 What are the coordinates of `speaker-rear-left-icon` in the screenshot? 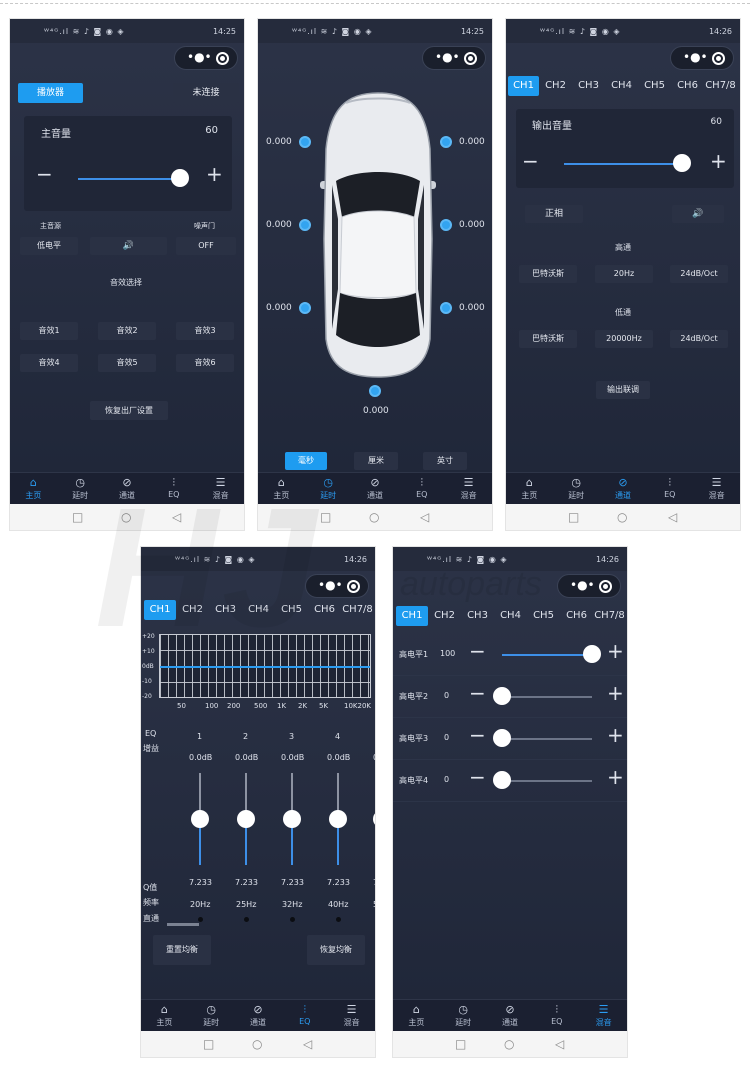 It's located at (305, 308).